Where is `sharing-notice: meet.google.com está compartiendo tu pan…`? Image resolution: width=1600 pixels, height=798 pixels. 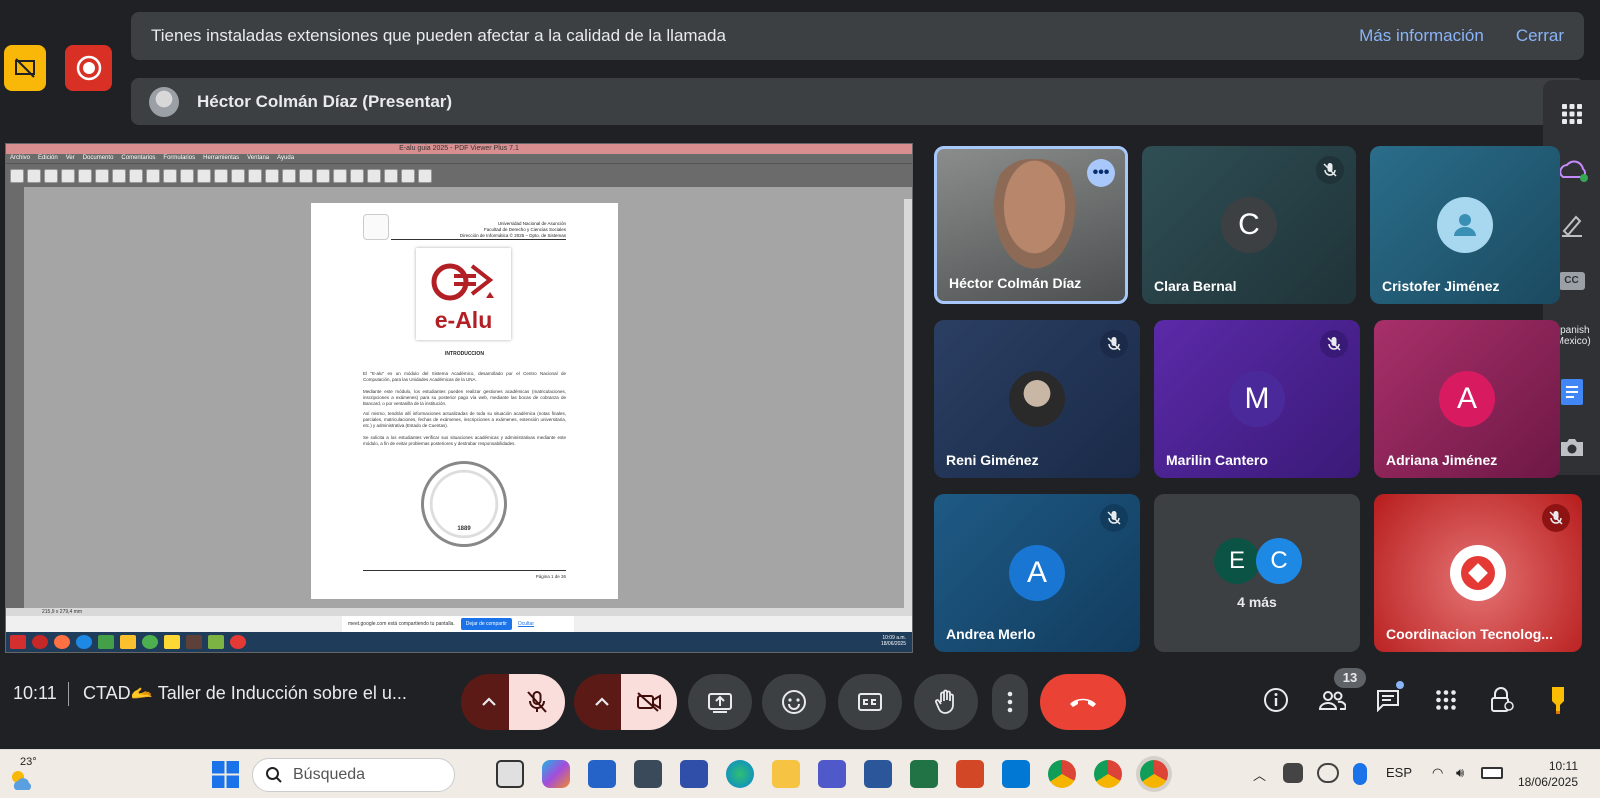 sharing-notice: meet.google.com está compartiendo tu pan… is located at coordinates (458, 624).